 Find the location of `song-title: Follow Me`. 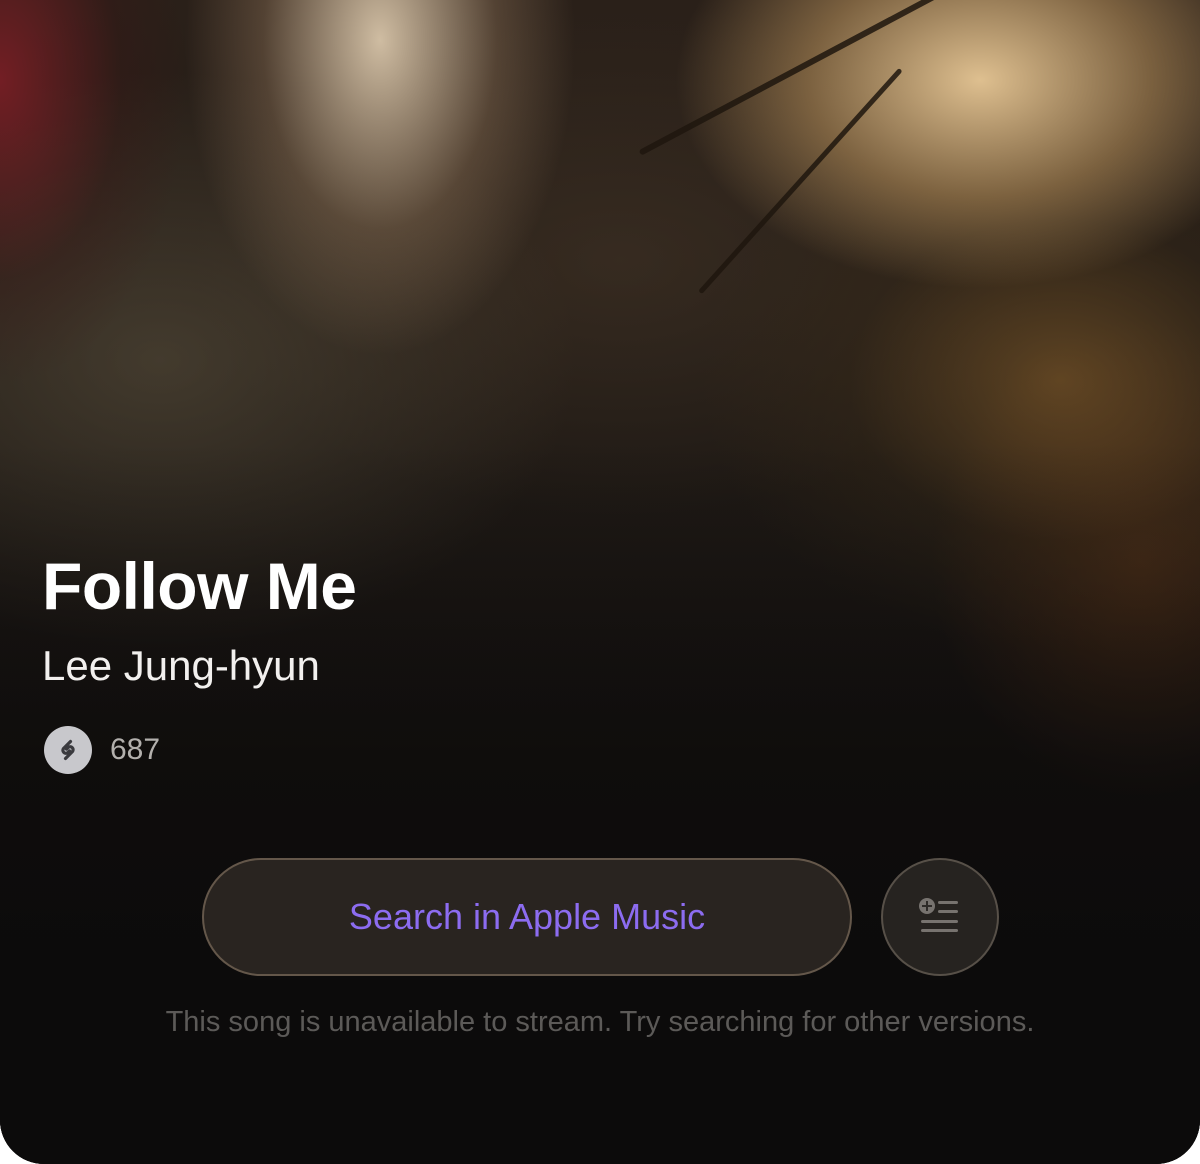

song-title: Follow Me is located at coordinates (199, 586).